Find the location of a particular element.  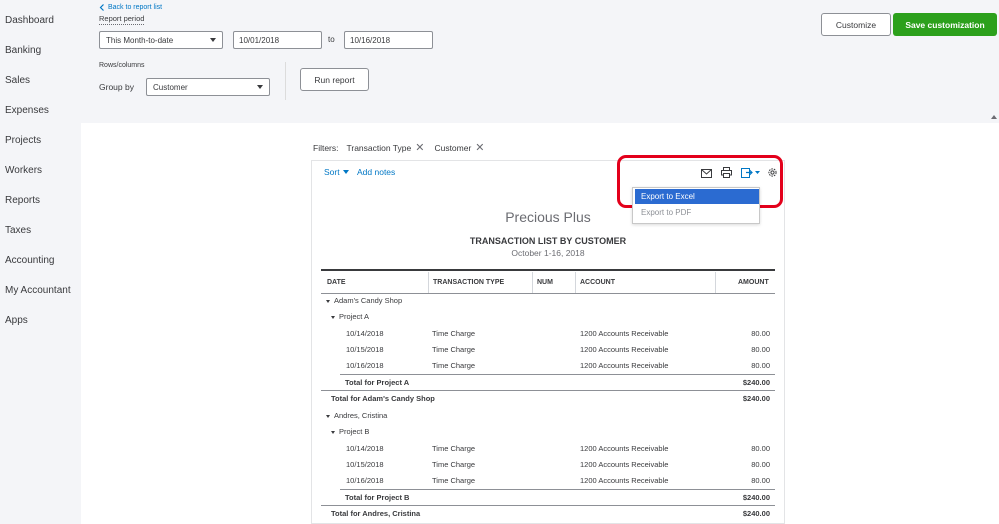

date-from-input: 10/01/2018 is located at coordinates (277, 40).